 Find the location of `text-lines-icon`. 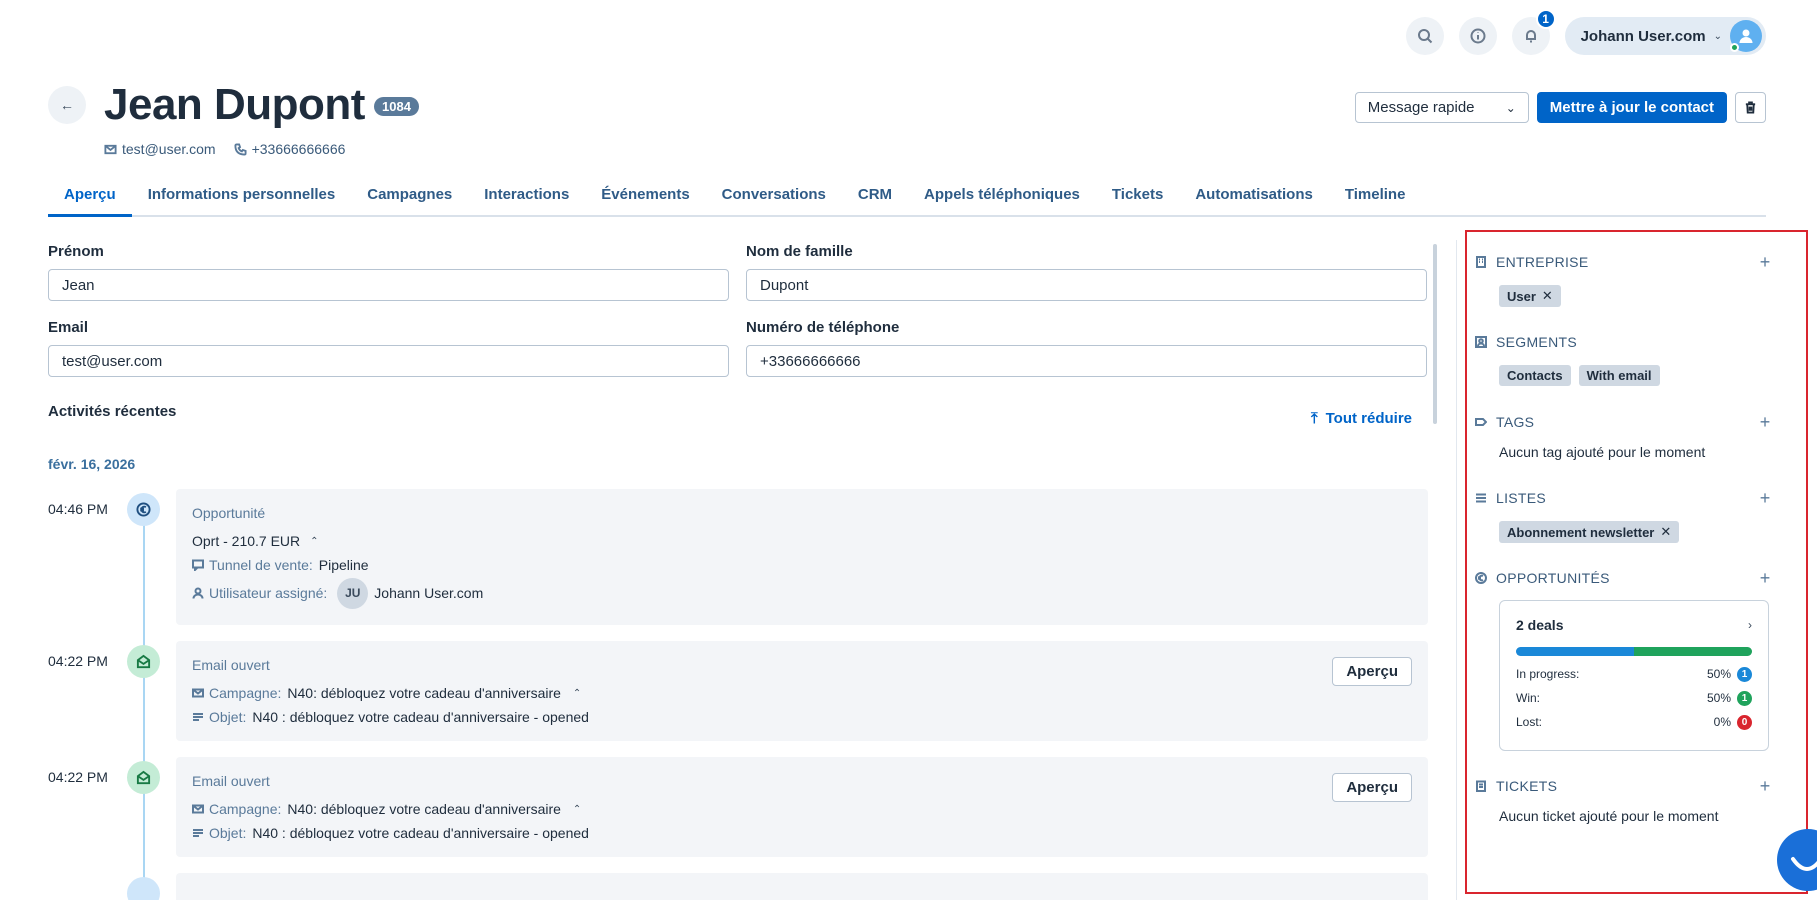

text-lines-icon is located at coordinates (198, 833).